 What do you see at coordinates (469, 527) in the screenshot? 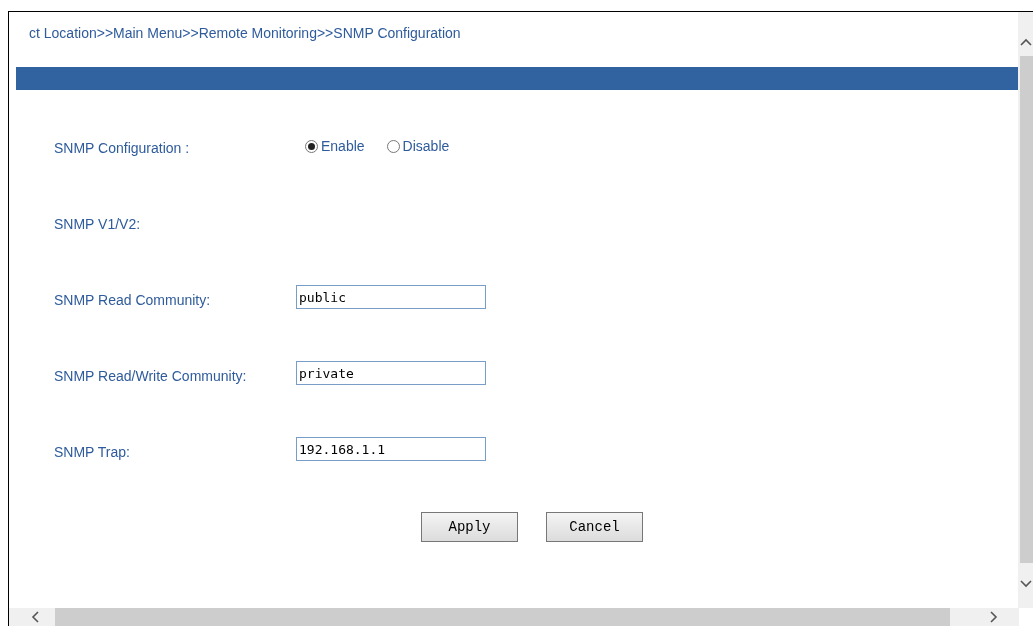
I see `apply-button: Apply` at bounding box center [469, 527].